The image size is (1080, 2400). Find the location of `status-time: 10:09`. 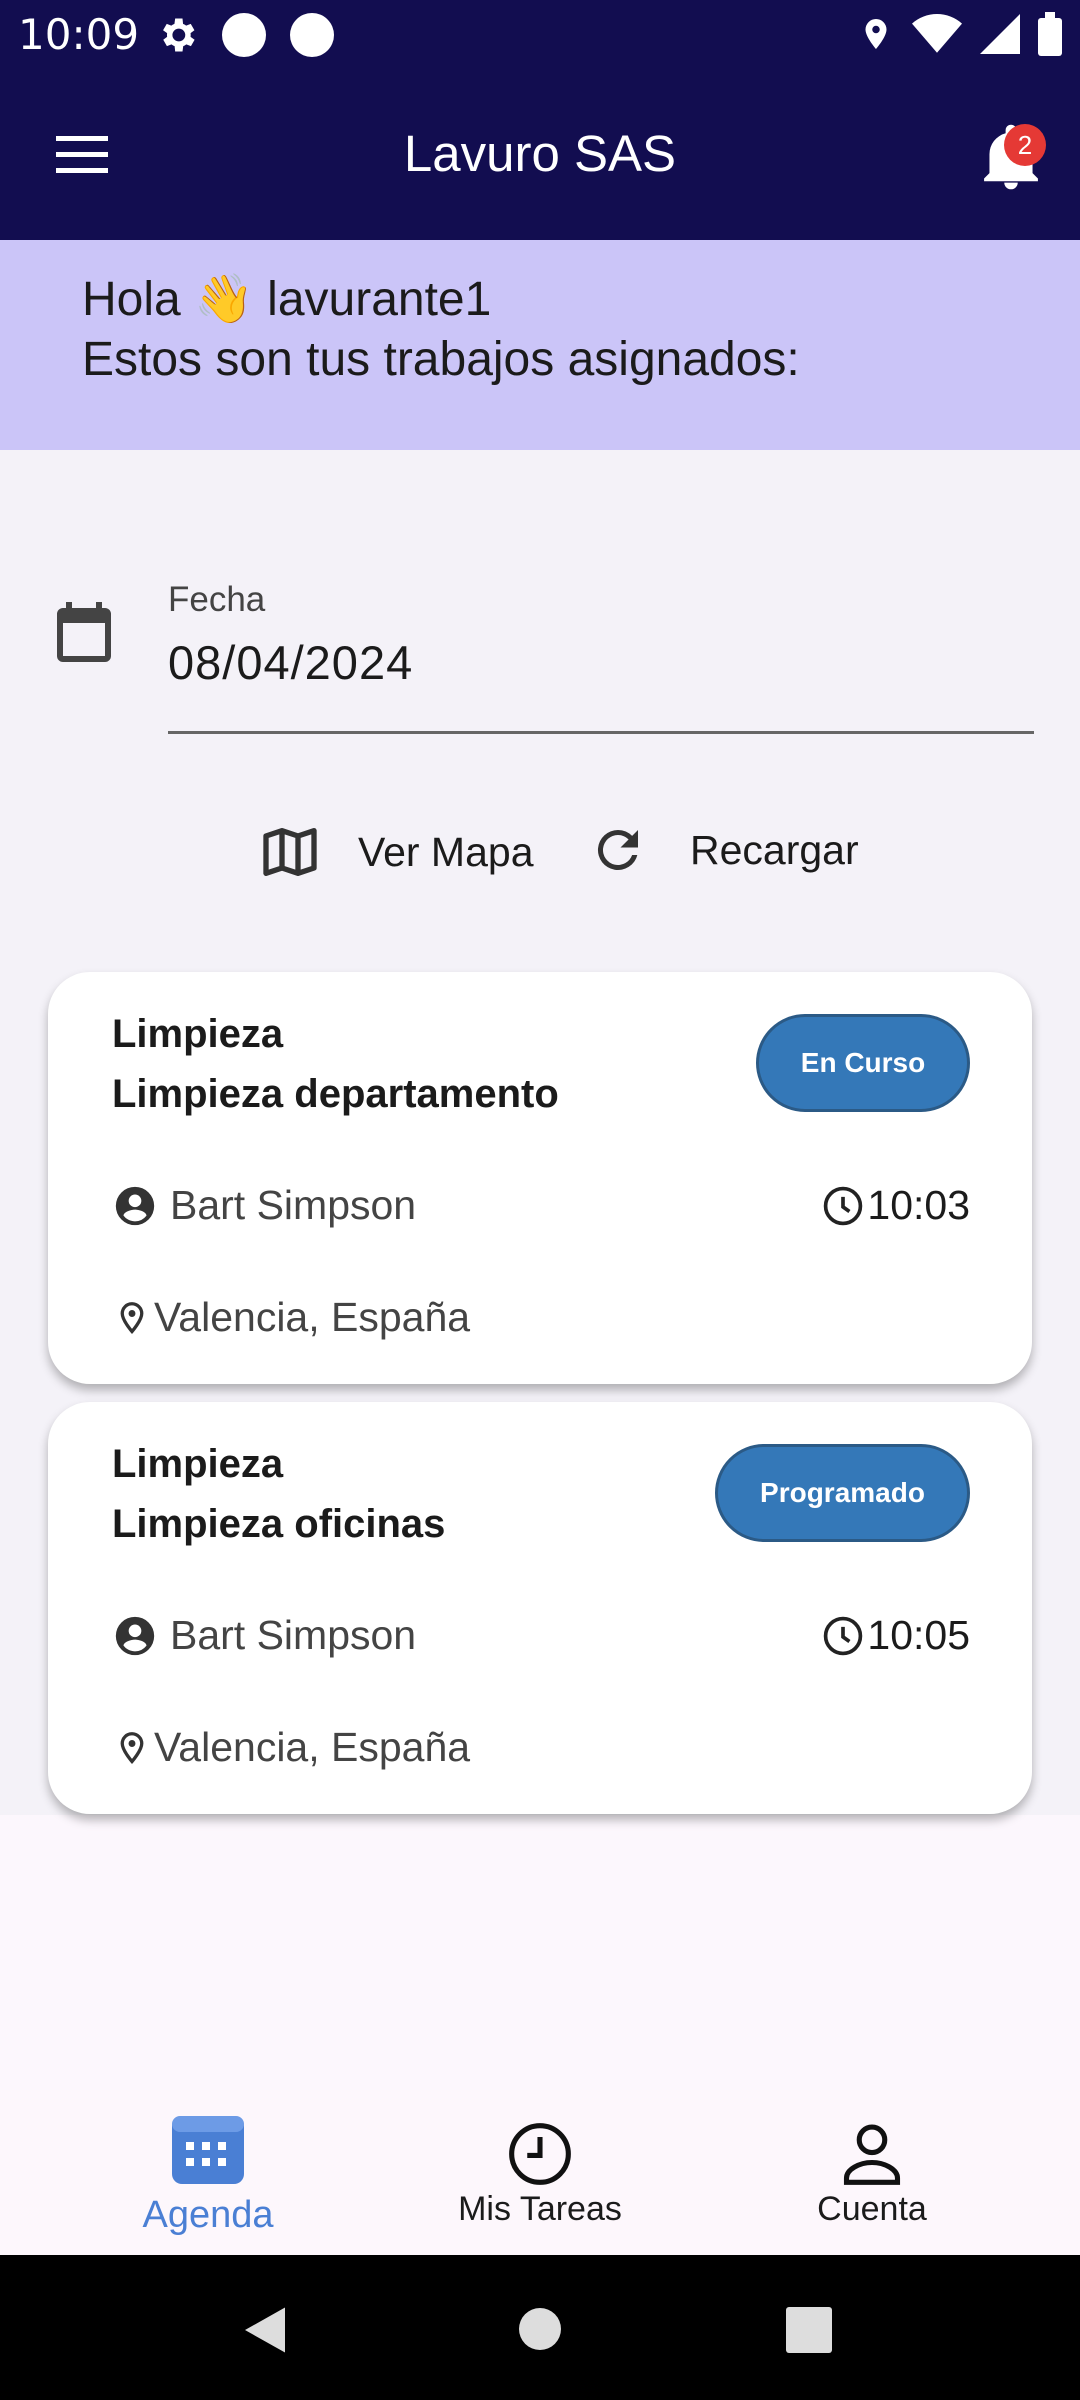

status-time: 10:09 is located at coordinates (79, 34).